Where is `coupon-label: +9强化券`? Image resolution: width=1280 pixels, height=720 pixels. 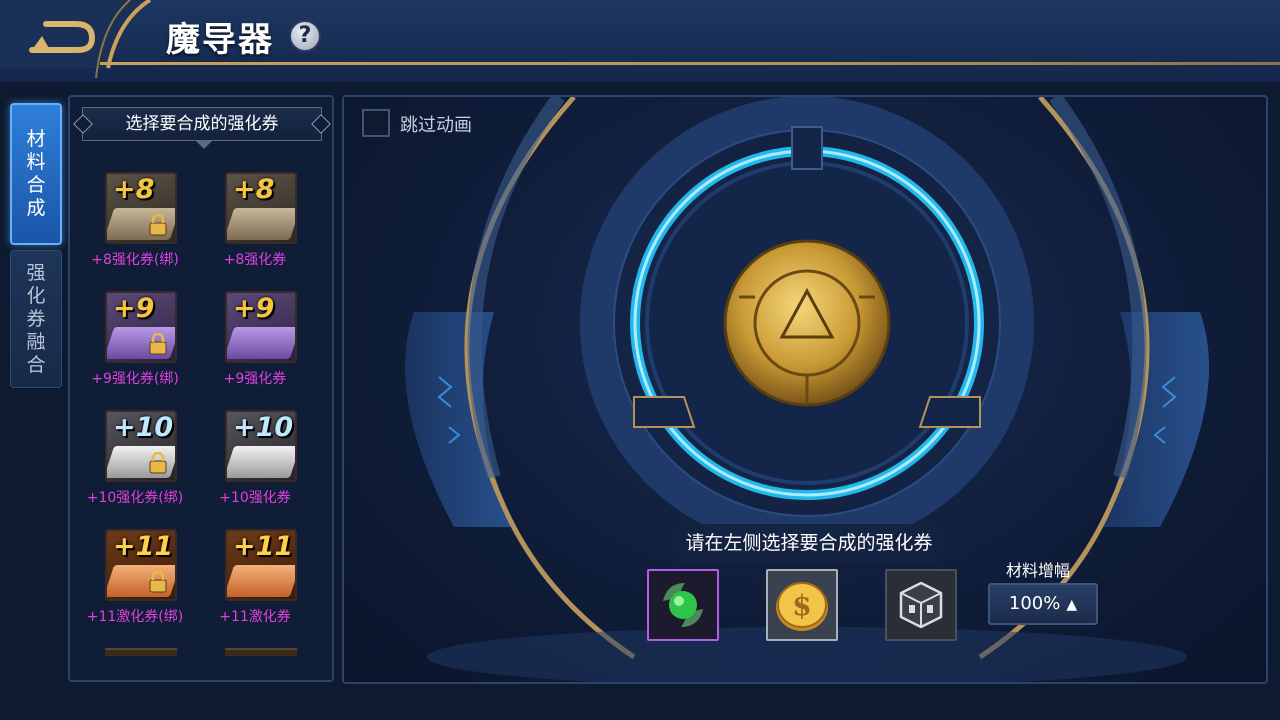
coupon-label: +9强化券 is located at coordinates (255, 379).